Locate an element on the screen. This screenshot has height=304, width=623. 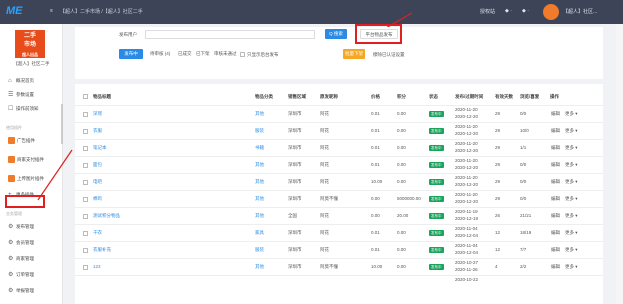
row-title: 电吧 is located at coordinates (97, 182).